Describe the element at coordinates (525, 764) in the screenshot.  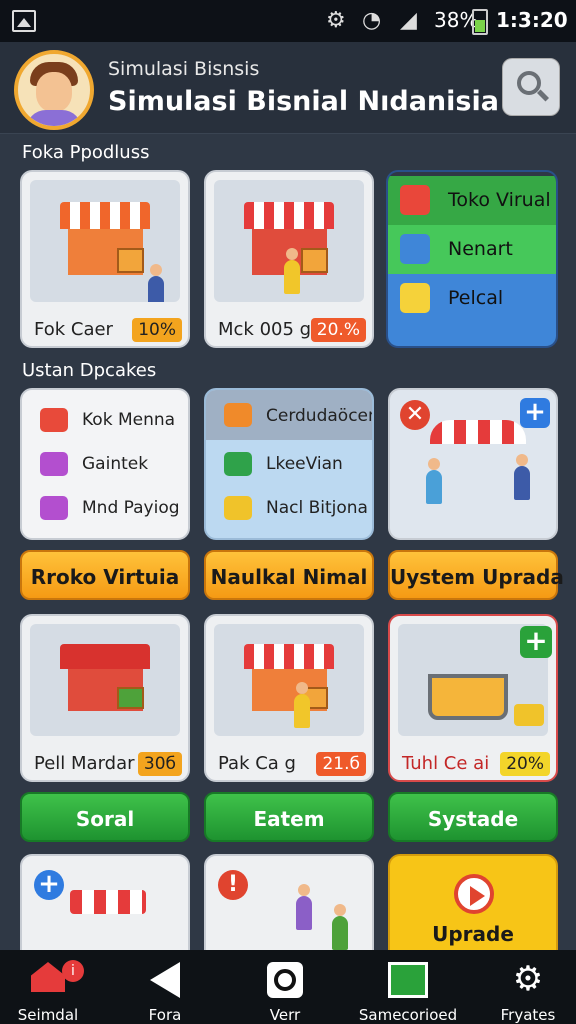
I see `percent-badge: 20%` at that location.